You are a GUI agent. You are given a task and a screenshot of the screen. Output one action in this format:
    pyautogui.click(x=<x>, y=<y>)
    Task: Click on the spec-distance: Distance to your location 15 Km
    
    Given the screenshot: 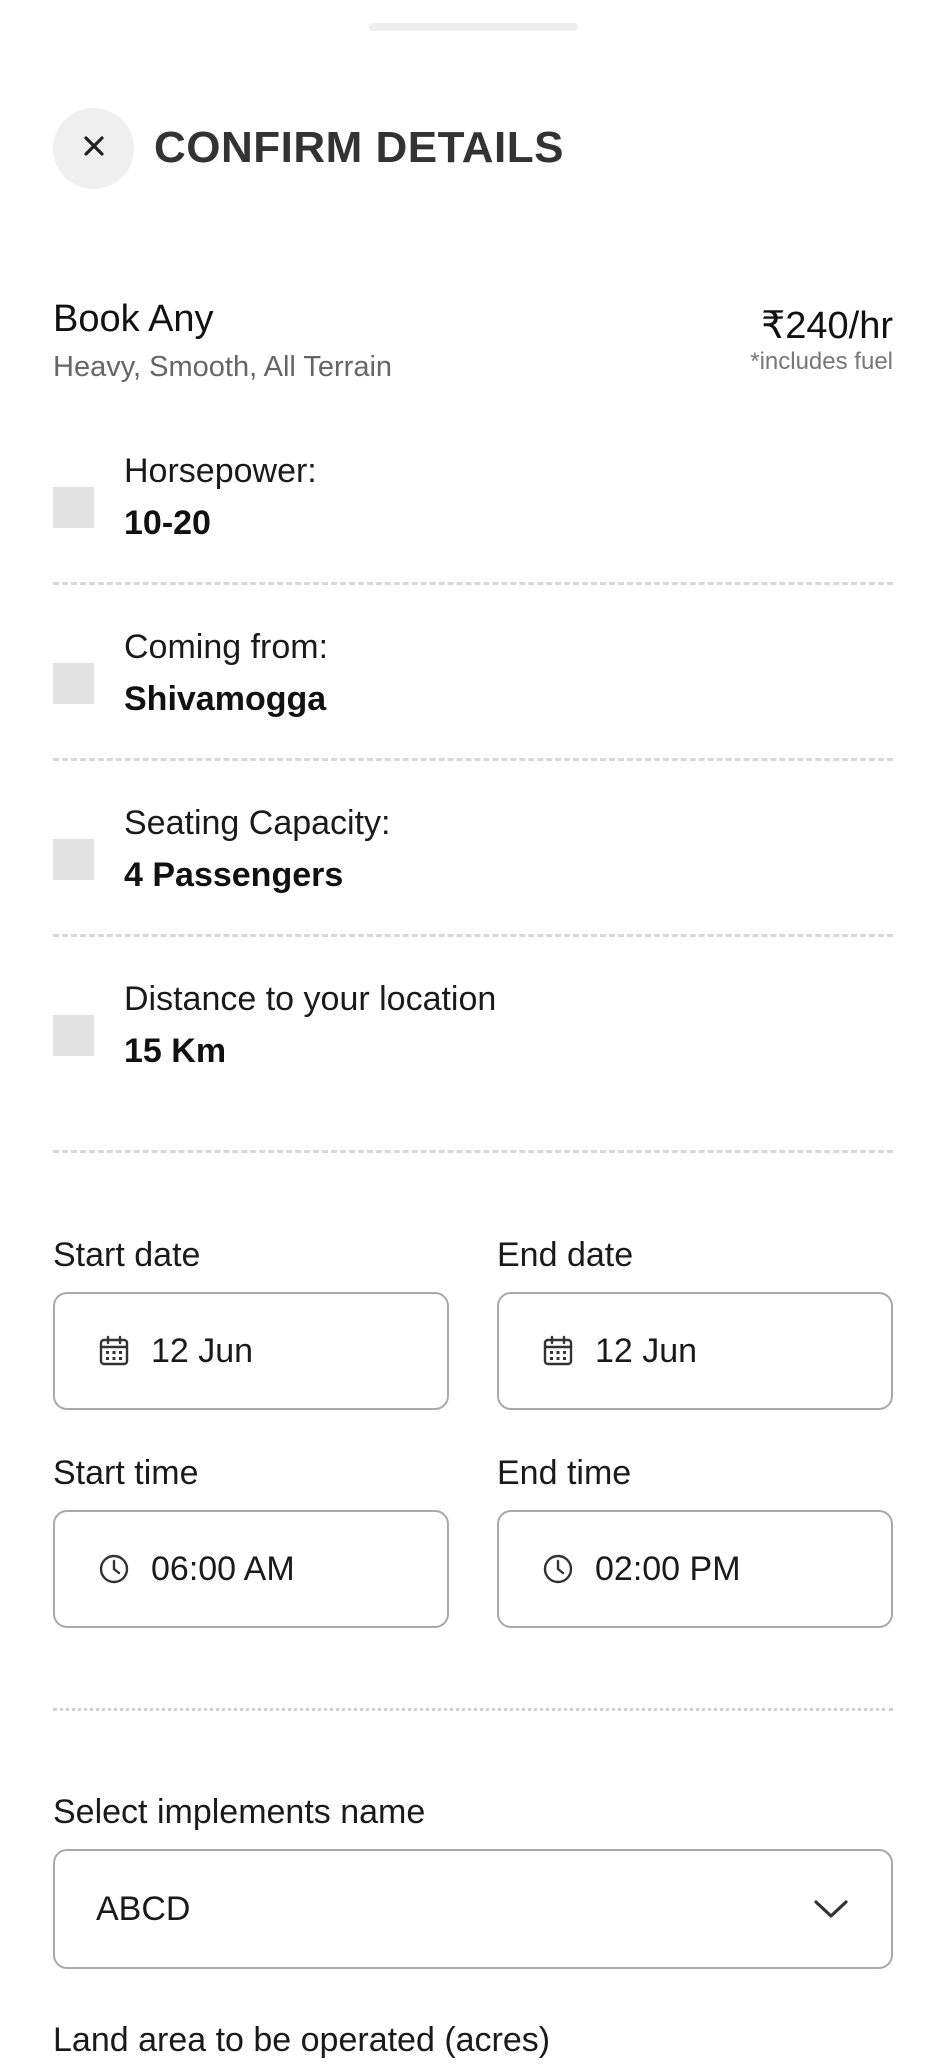 What is the action you would take?
    pyautogui.click(x=473, y=1037)
    